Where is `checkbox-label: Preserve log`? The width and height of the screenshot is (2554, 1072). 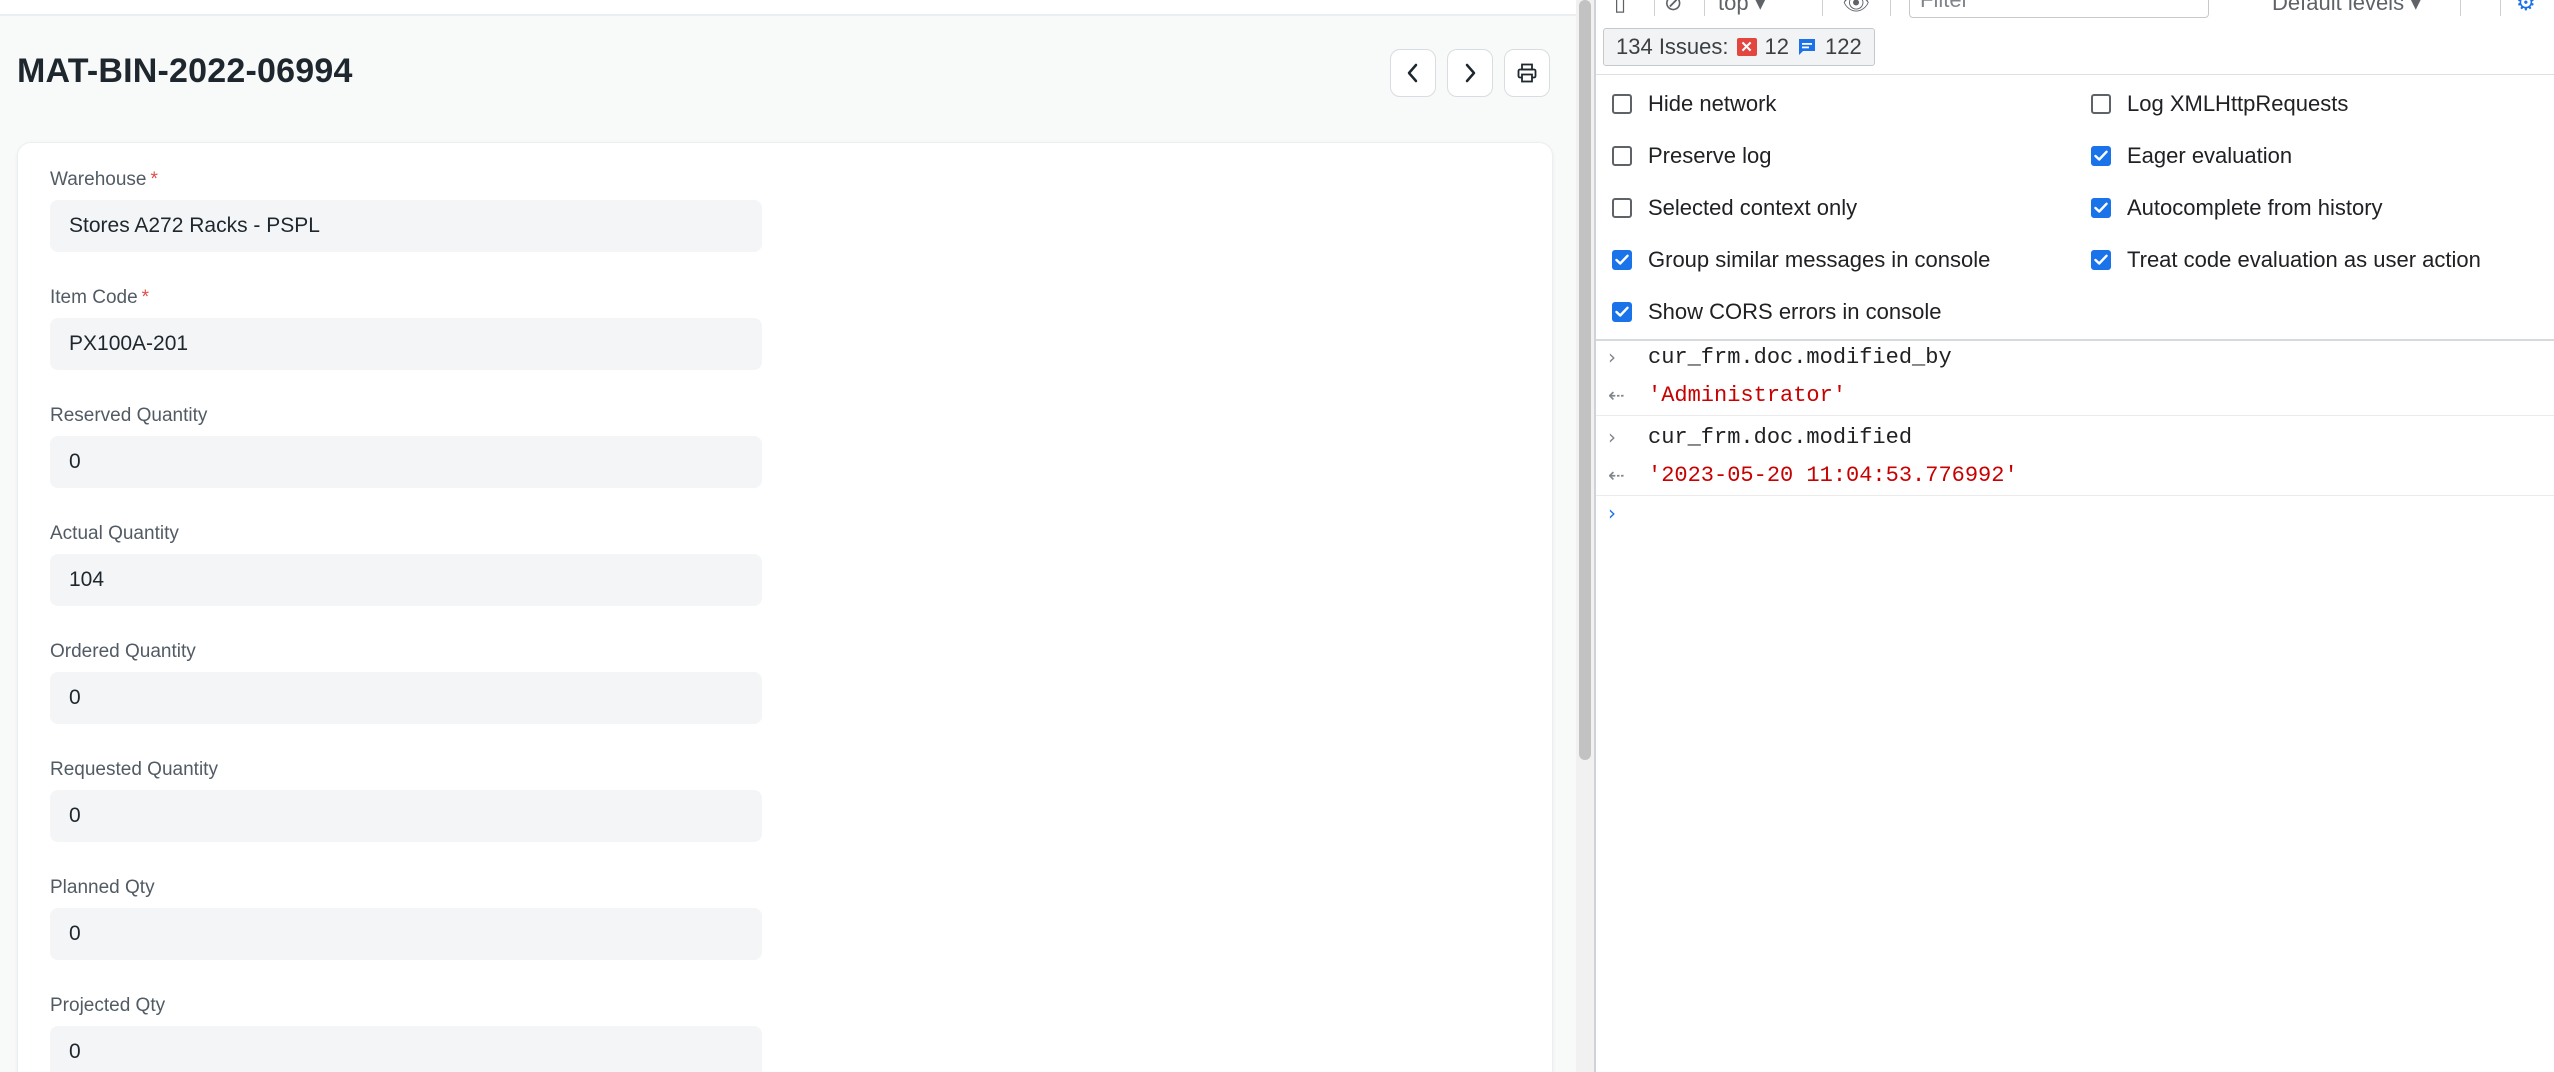 checkbox-label: Preserve log is located at coordinates (1710, 155).